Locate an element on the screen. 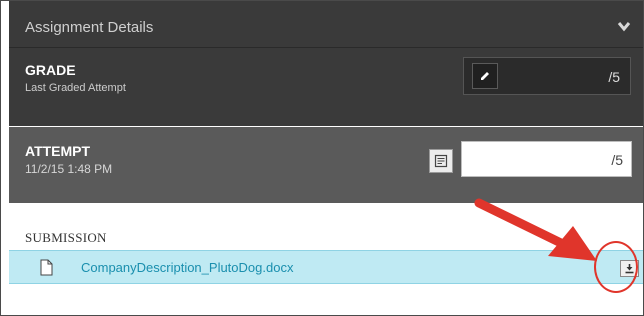 Image resolution: width=644 pixels, height=316 pixels. feedback-icon is located at coordinates (441, 161).